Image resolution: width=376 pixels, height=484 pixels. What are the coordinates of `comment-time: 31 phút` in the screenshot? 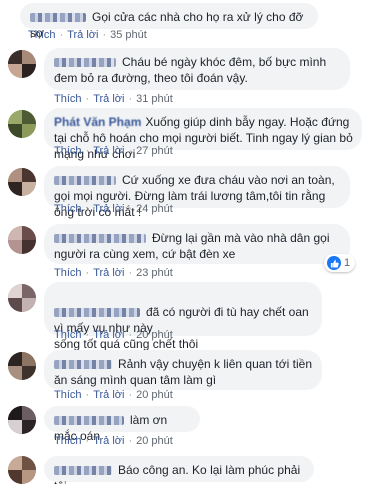 It's located at (154, 99).